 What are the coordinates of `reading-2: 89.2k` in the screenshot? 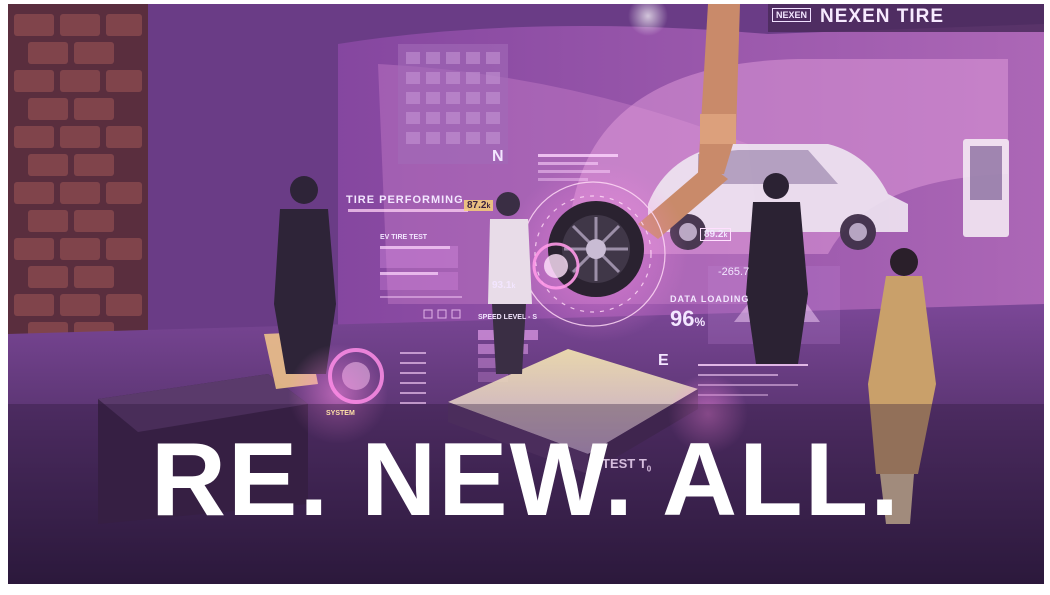 It's located at (716, 234).